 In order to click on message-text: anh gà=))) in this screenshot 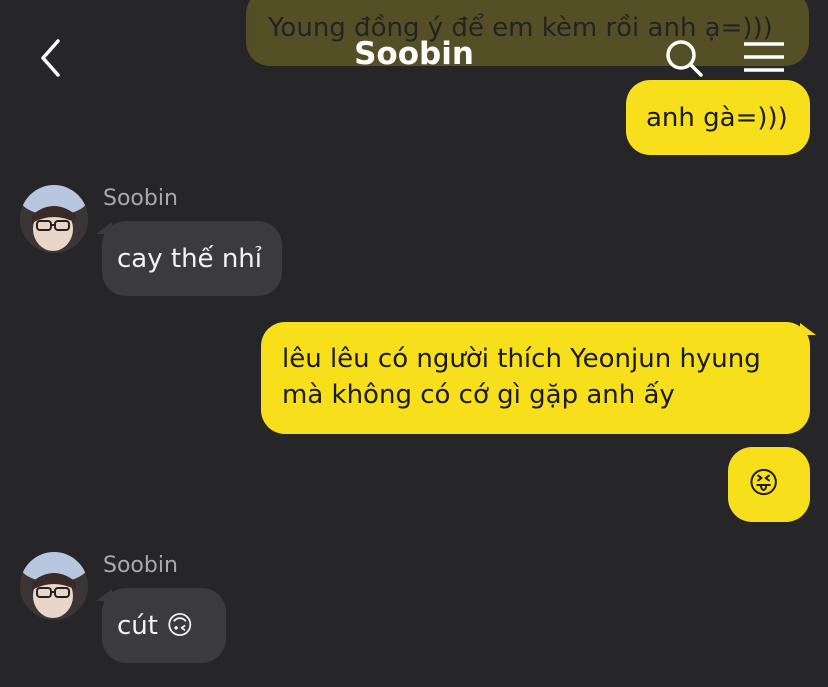, I will do `click(717, 118)`.